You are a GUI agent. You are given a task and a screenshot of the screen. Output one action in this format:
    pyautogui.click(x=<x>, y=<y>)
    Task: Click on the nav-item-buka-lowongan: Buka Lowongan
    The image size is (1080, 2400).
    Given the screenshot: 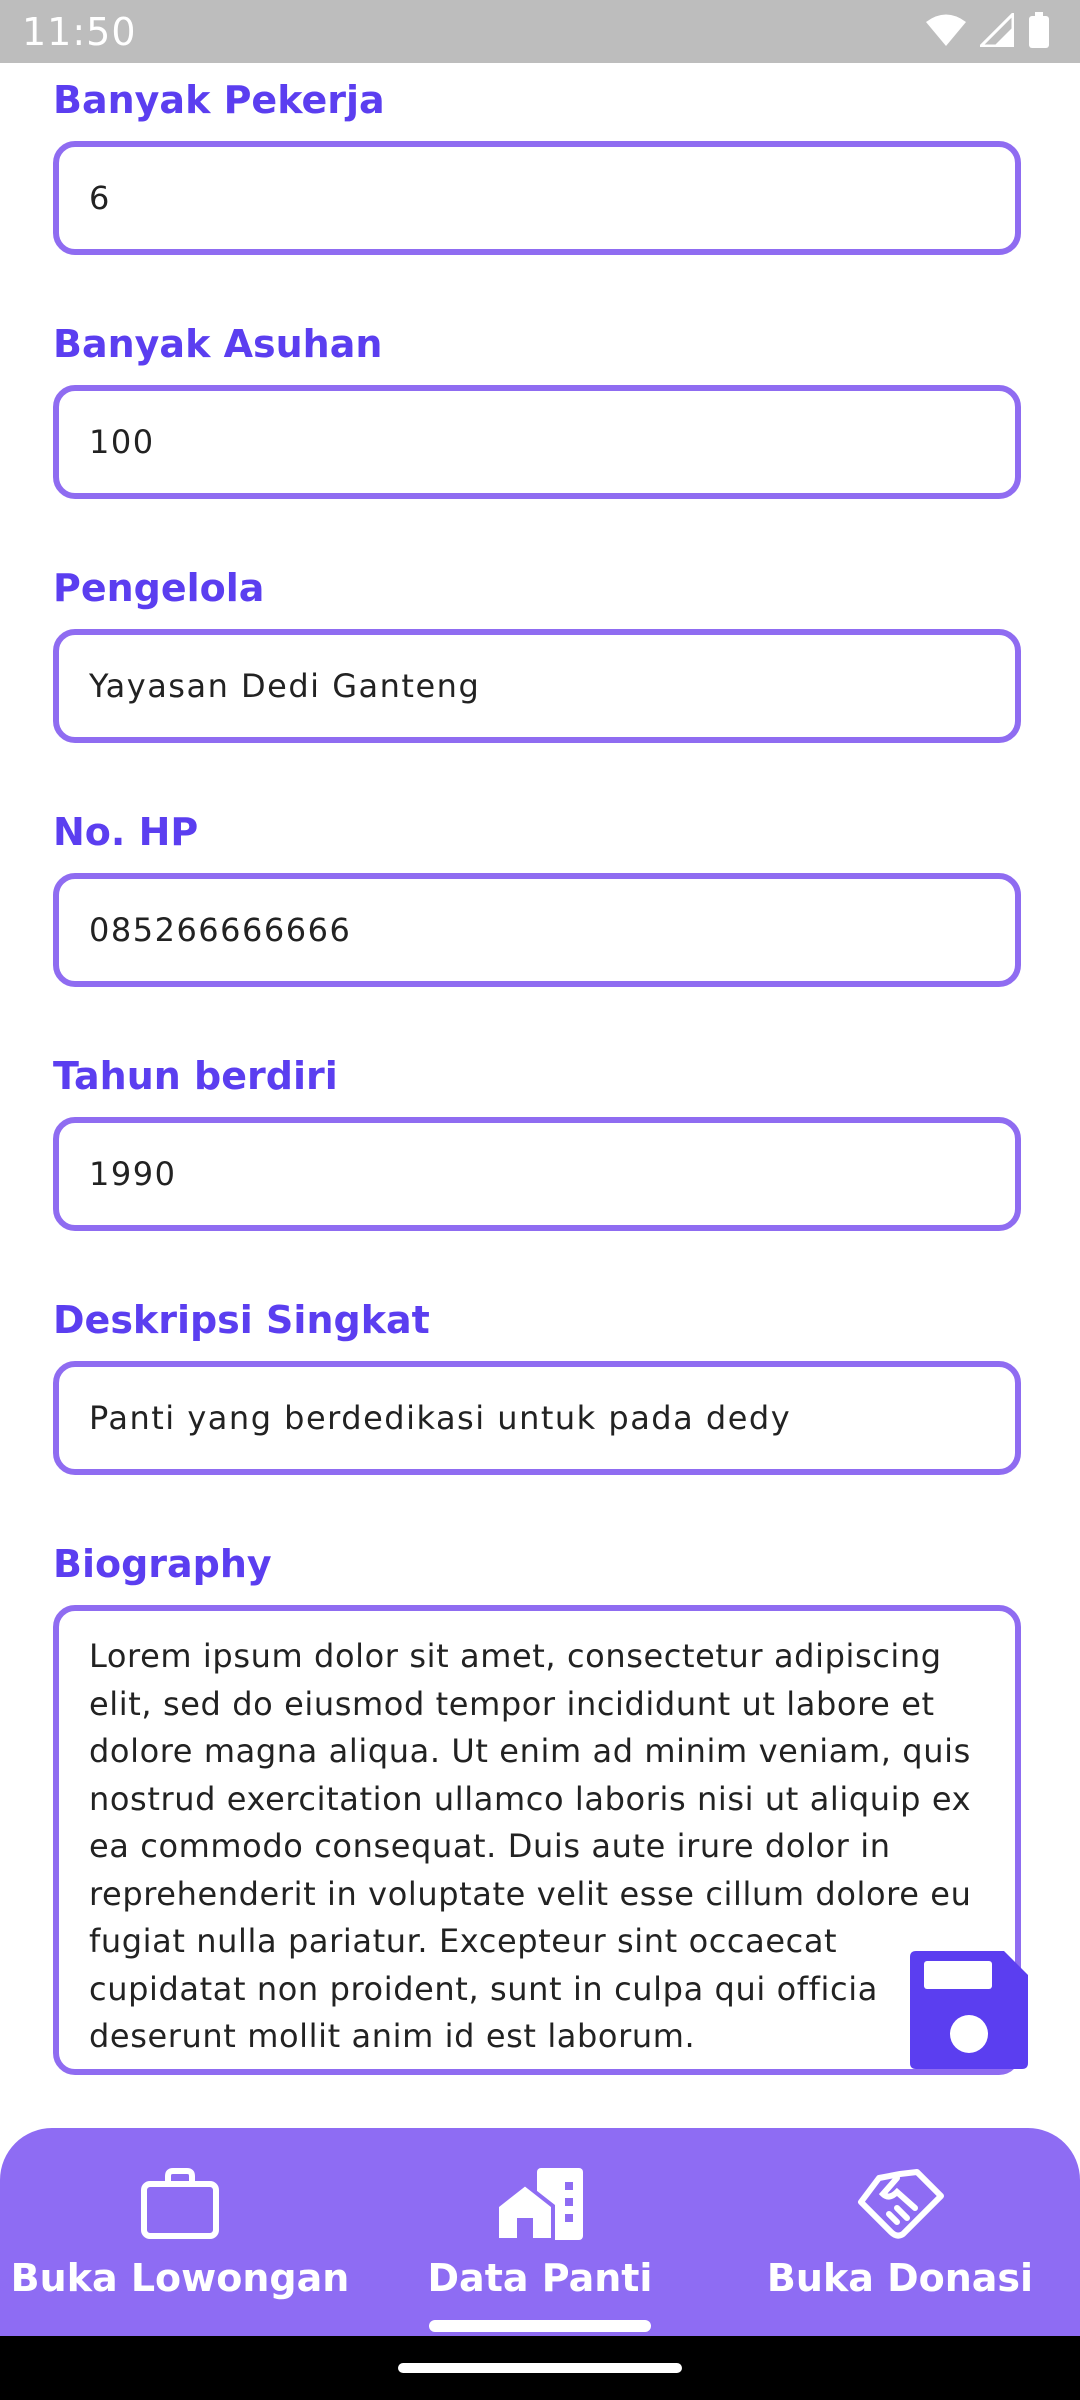 What is the action you would take?
    pyautogui.click(x=180, y=2232)
    